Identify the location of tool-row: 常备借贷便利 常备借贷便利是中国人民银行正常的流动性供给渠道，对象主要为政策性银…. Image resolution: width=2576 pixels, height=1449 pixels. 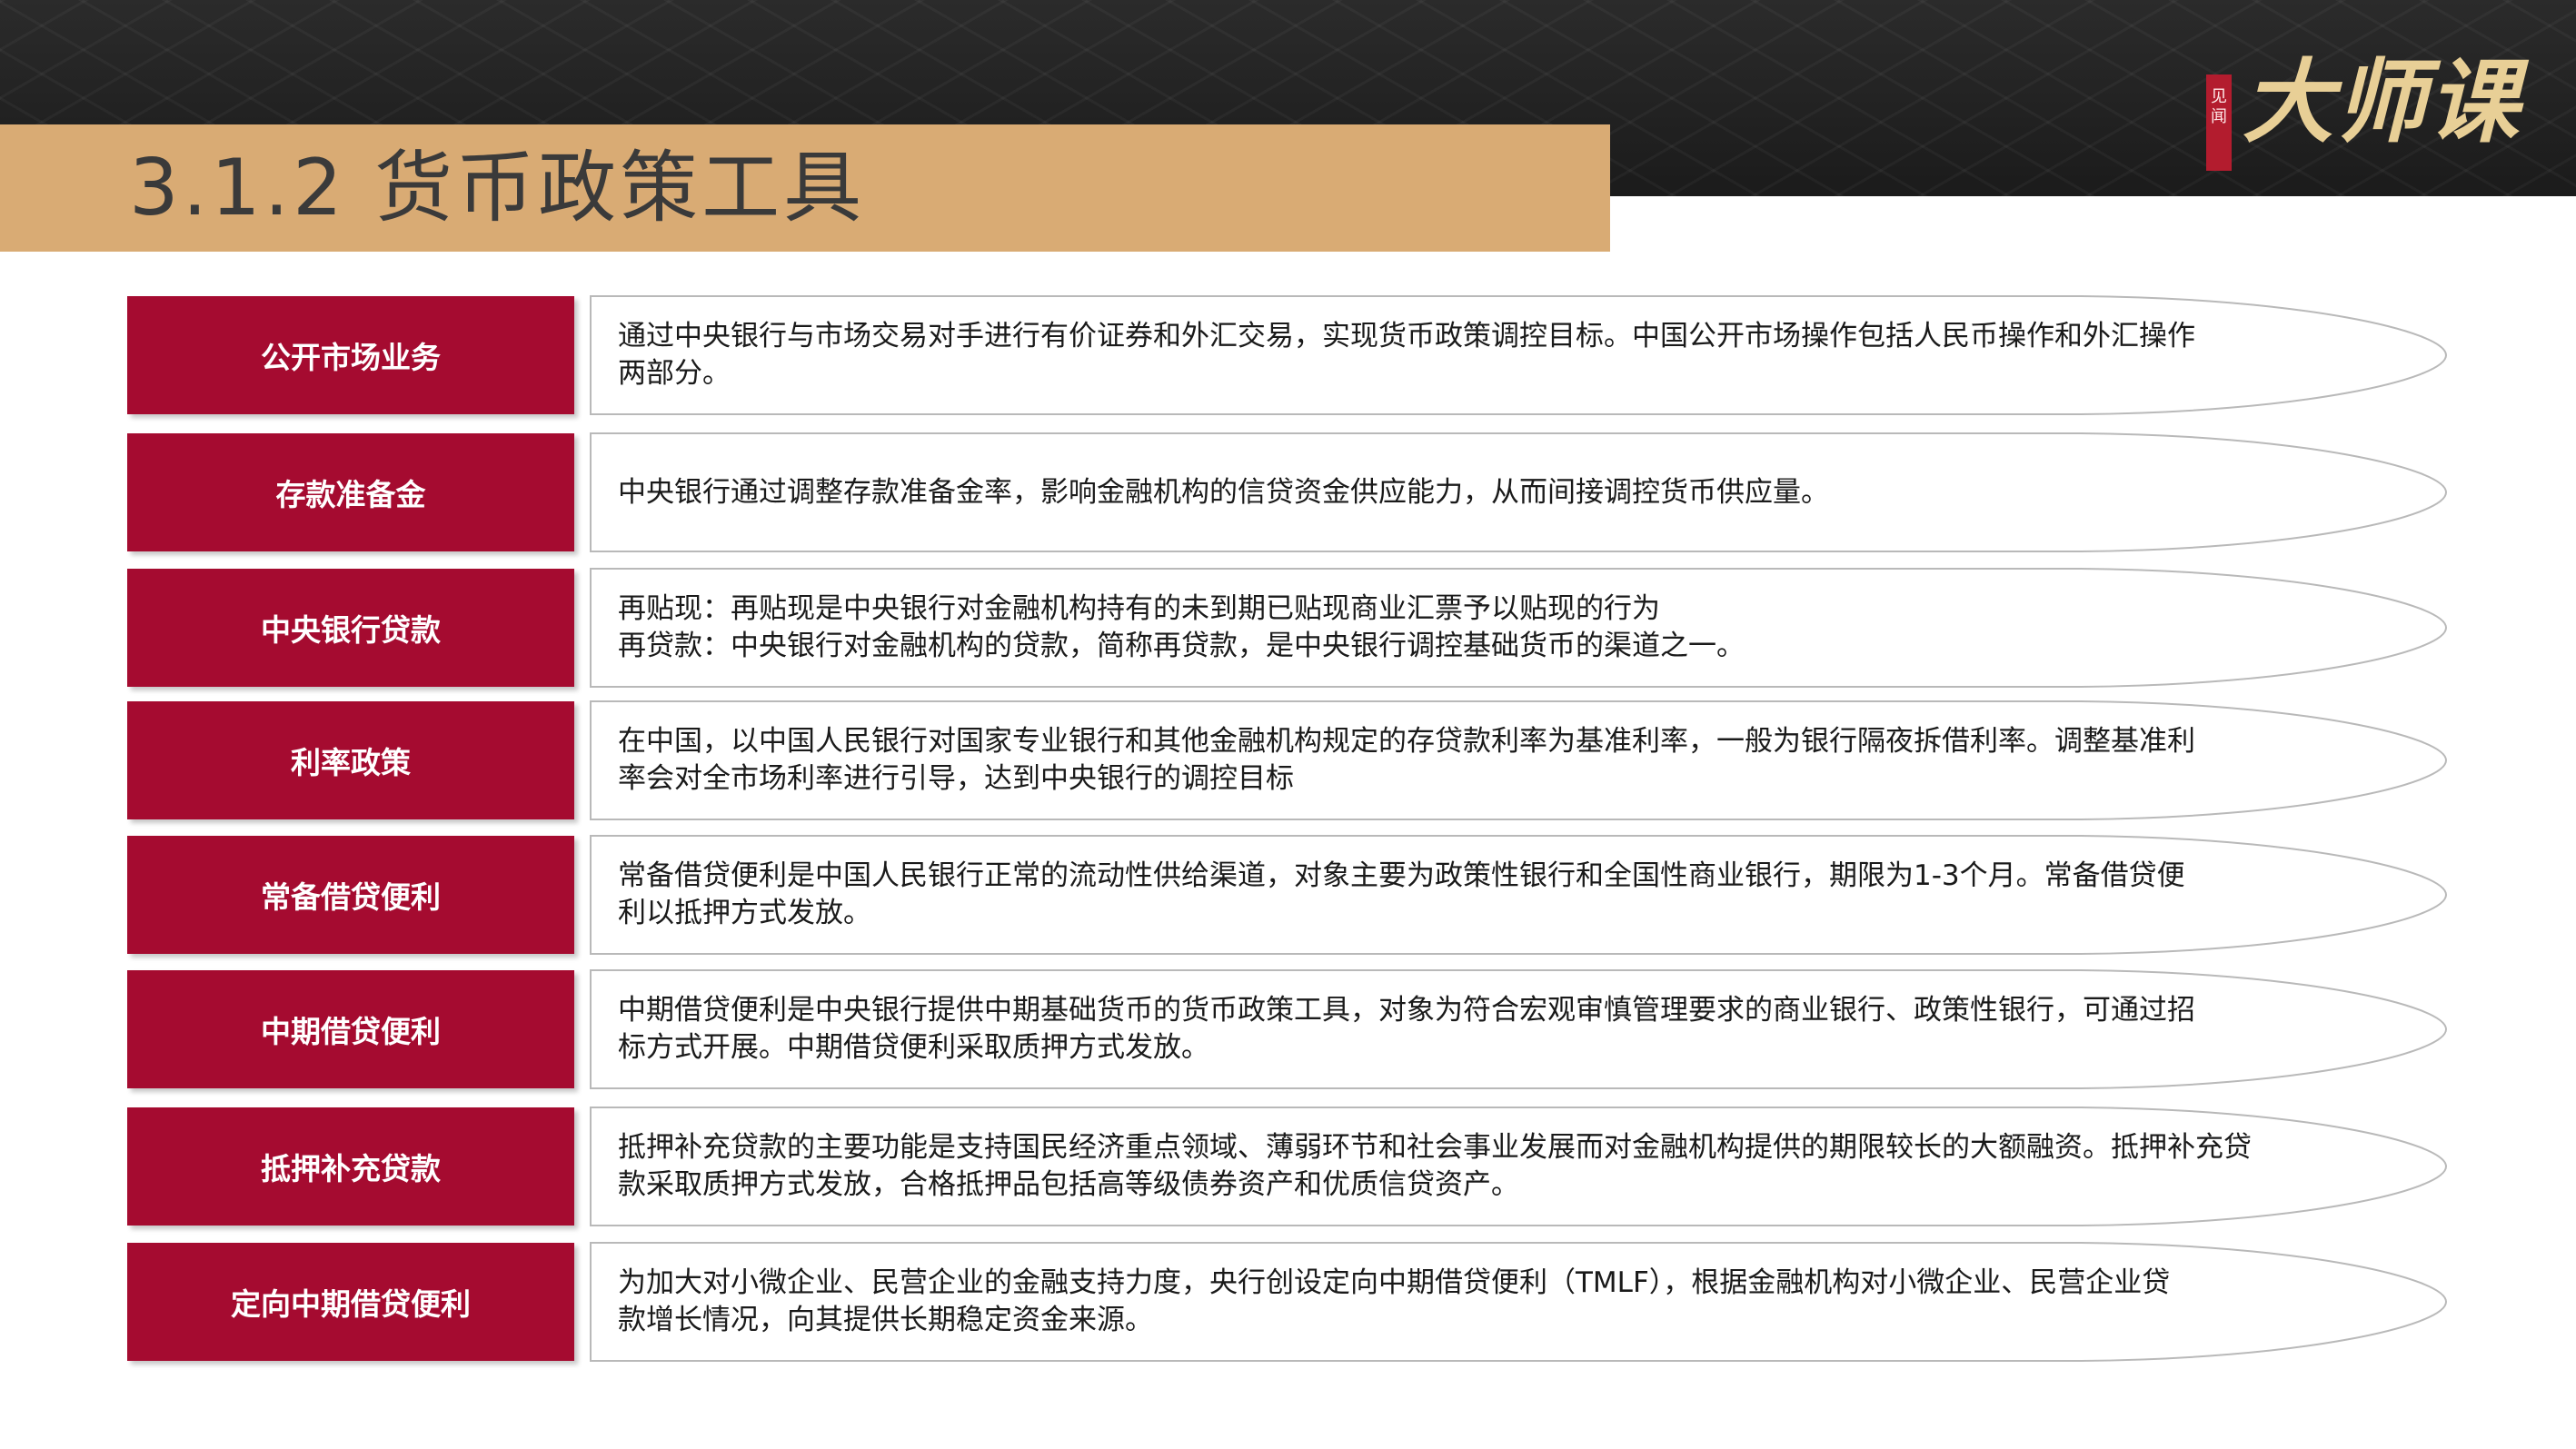
(1290, 895).